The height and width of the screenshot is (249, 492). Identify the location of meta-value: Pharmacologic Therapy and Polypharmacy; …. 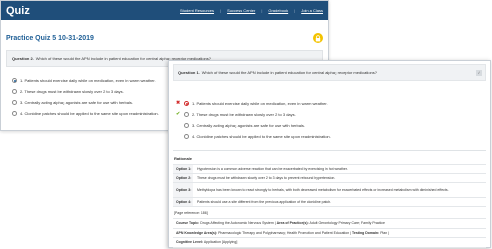
(284, 232).